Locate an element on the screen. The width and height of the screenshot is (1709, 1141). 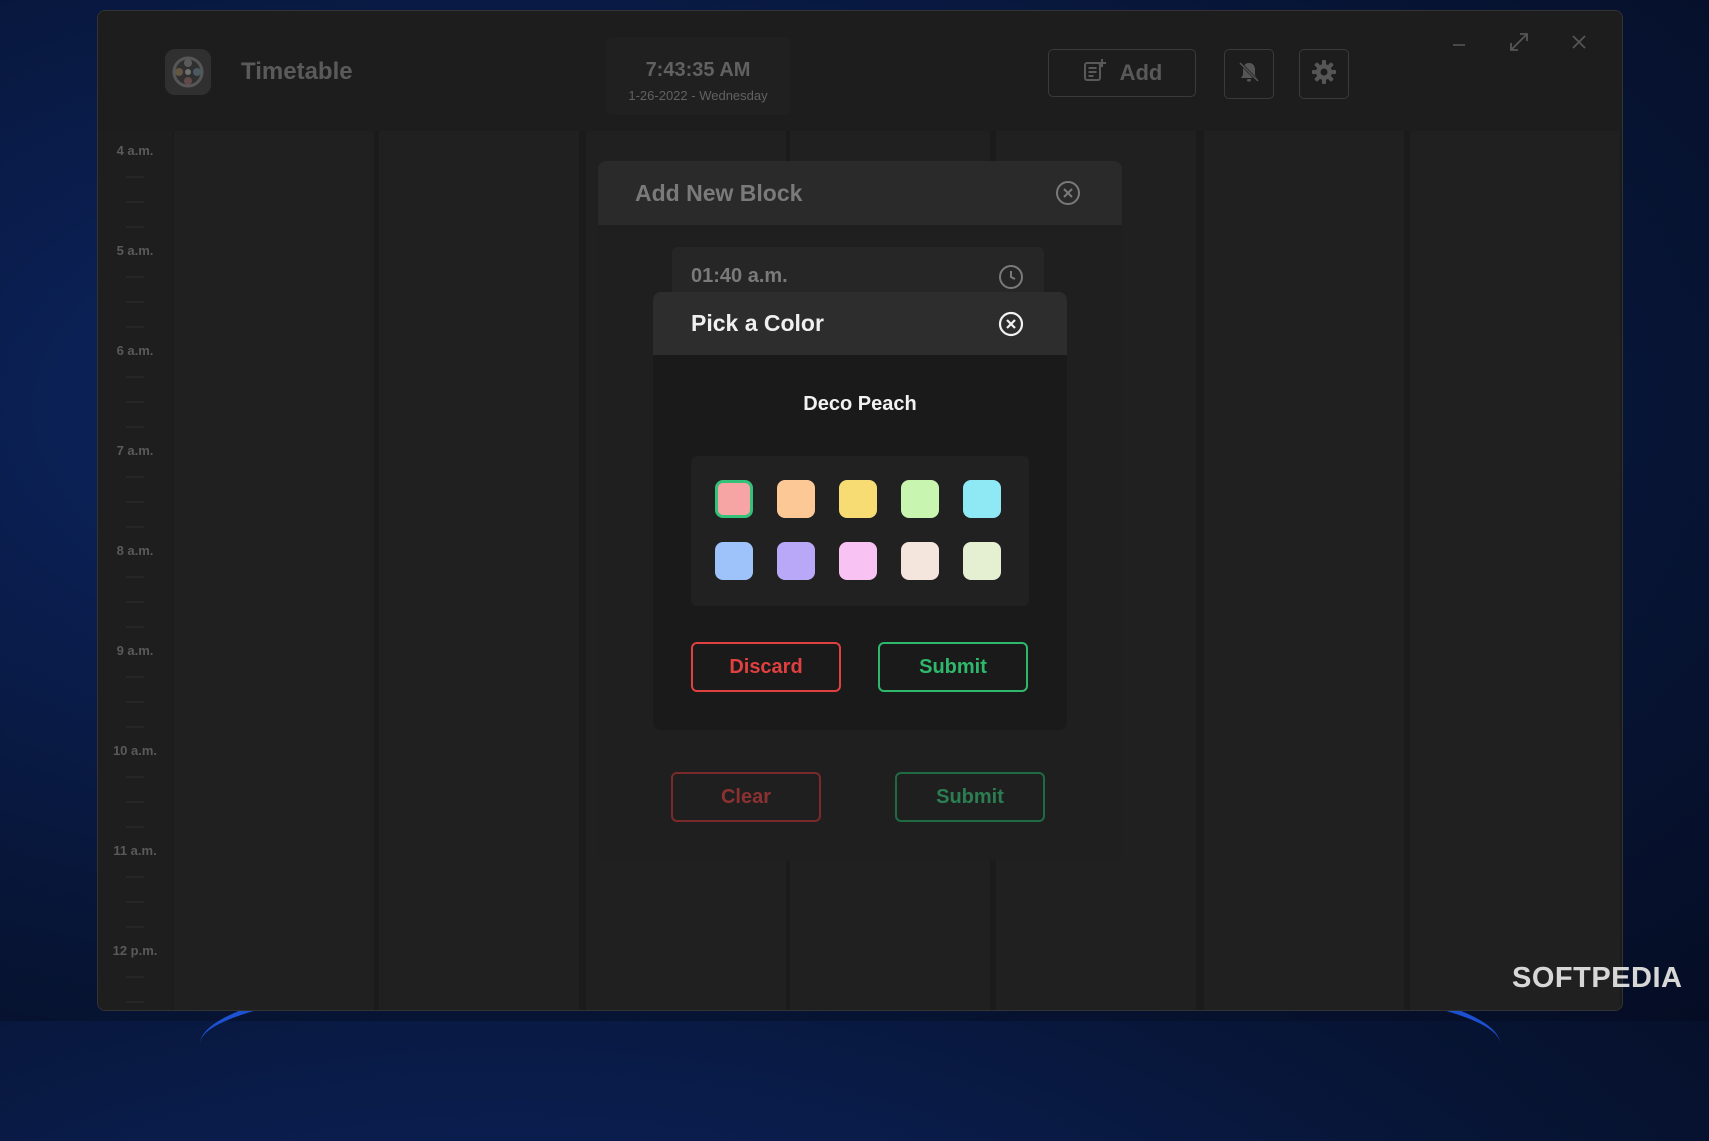
time-value: 01:40 a.m. is located at coordinates (739, 276).